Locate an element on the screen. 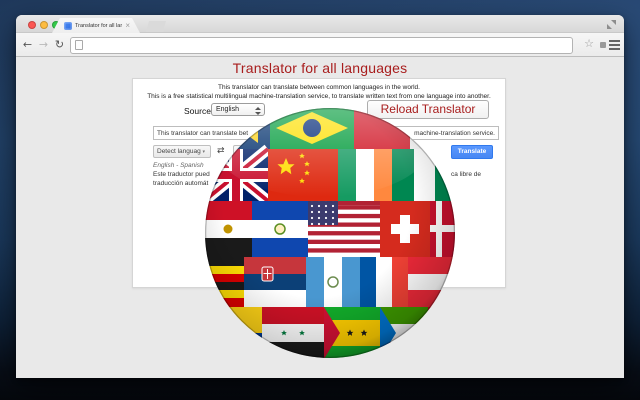  translation-line2: traducción automát is located at coordinates (181, 183).